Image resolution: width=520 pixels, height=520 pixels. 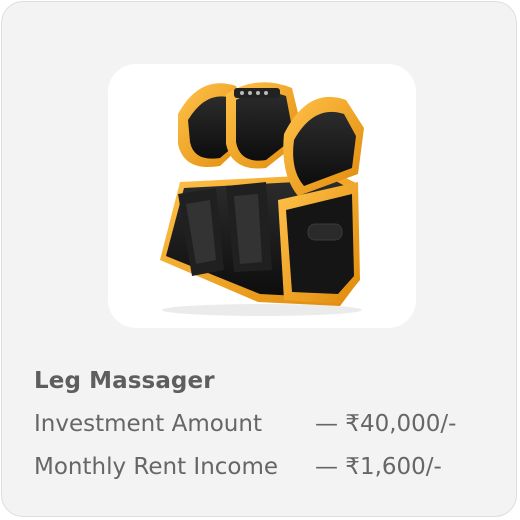 I want to click on monthly-rent-income-label: Monthly Rent Income, so click(x=156, y=467).